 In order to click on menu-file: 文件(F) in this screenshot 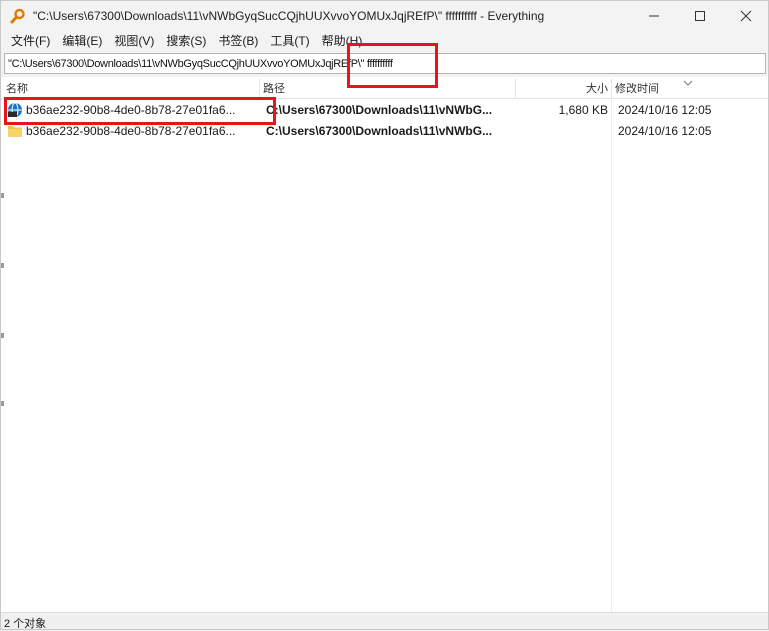, I will do `click(30, 41)`.